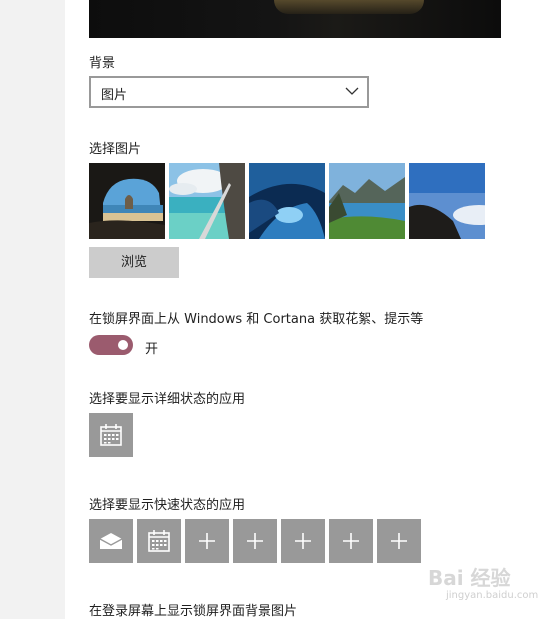  What do you see at coordinates (114, 95) in the screenshot?
I see `background-dropdown-value: 图片` at bounding box center [114, 95].